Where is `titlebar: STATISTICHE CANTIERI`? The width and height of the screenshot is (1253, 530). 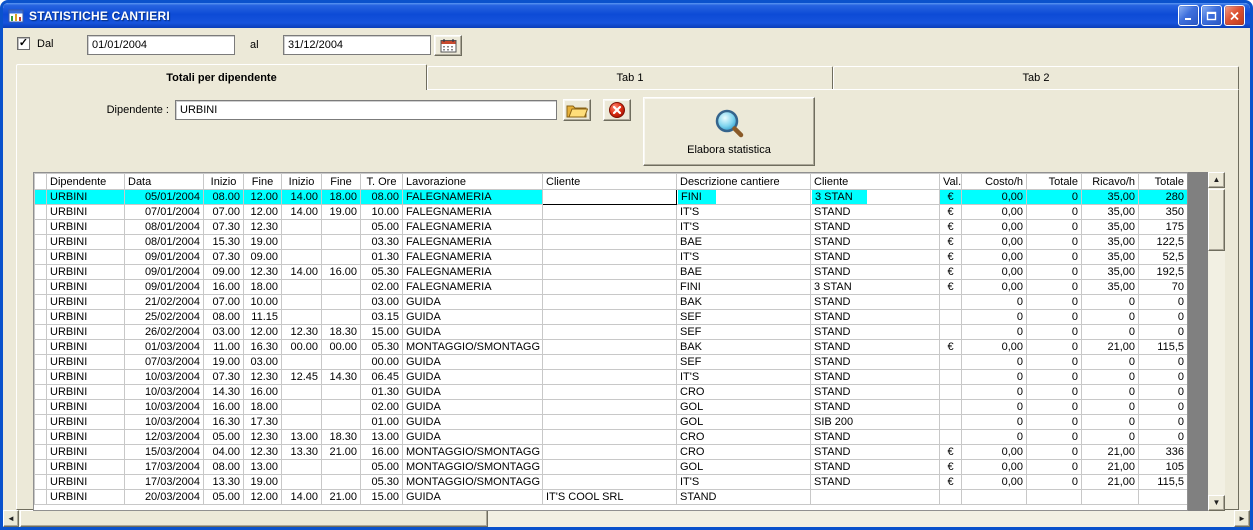 titlebar: STATISTICHE CANTIERI is located at coordinates (626, 15).